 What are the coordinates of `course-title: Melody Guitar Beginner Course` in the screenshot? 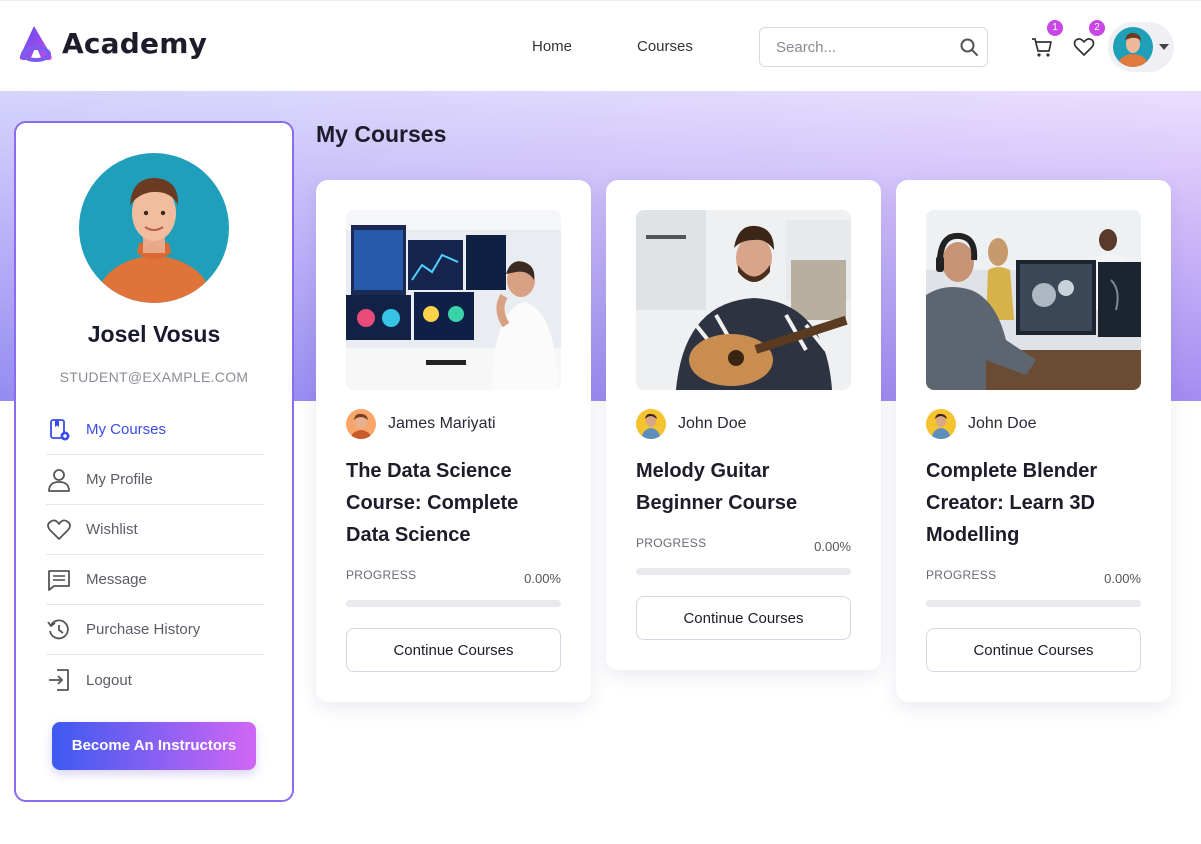 It's located at (746, 487).